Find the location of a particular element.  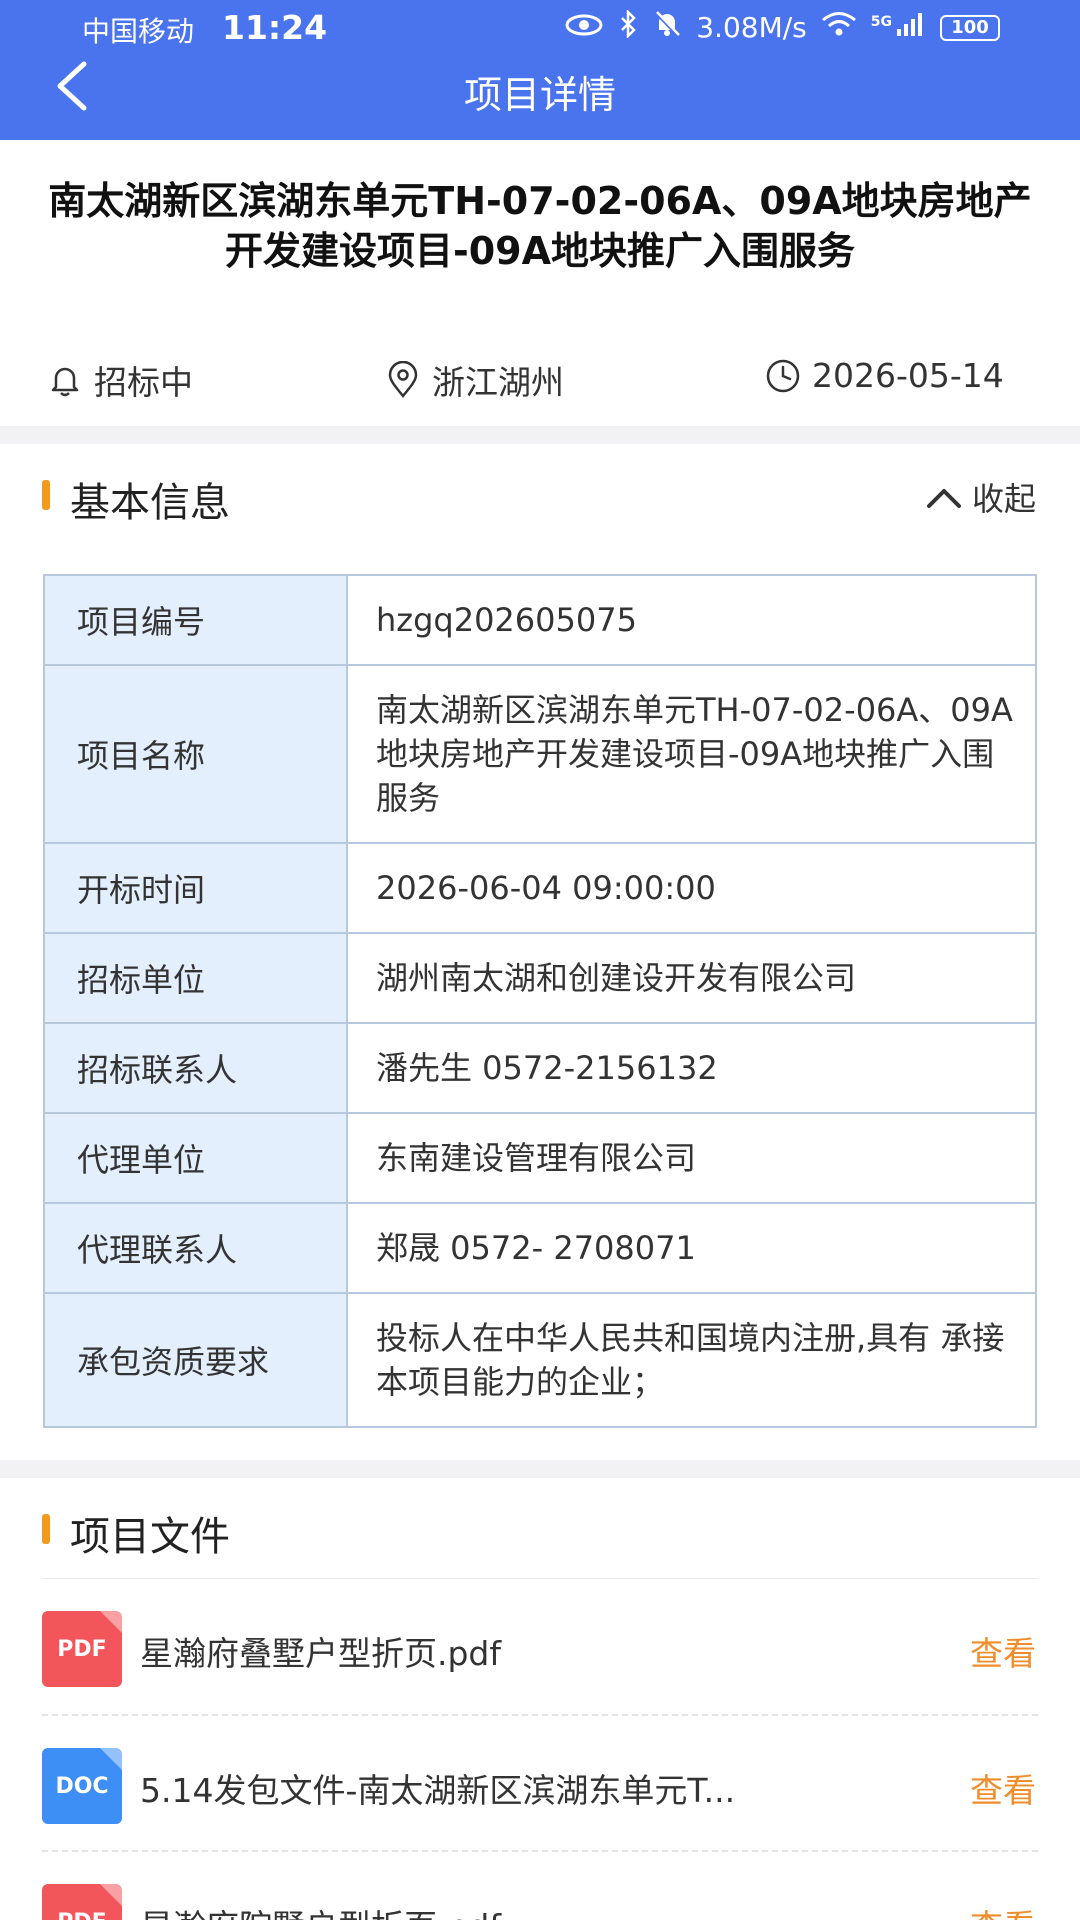

basic-info-header: 基本信息 收起 is located at coordinates (540, 498).